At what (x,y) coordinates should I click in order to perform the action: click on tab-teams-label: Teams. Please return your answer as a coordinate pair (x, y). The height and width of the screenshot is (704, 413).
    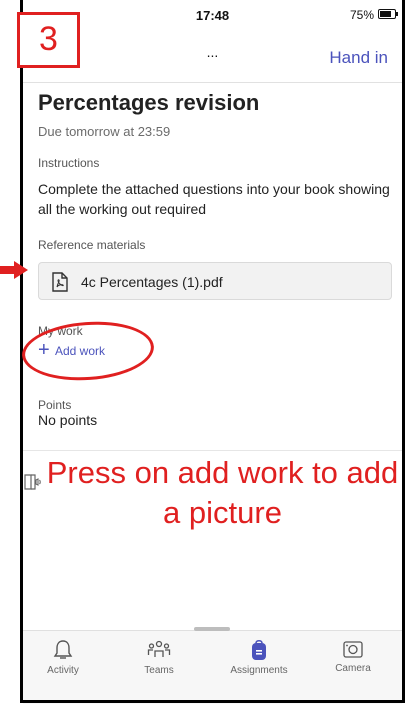
    Looking at the image, I should click on (159, 670).